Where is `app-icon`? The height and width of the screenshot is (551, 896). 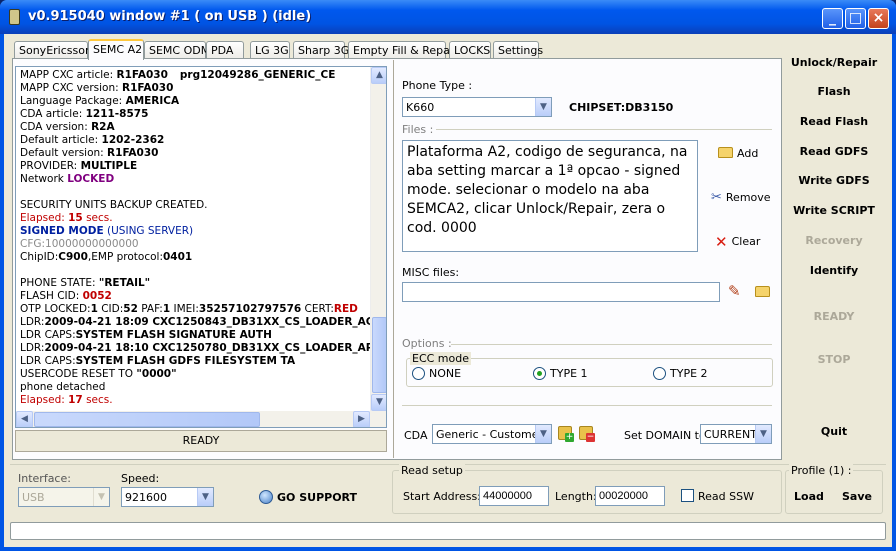 app-icon is located at coordinates (14, 17).